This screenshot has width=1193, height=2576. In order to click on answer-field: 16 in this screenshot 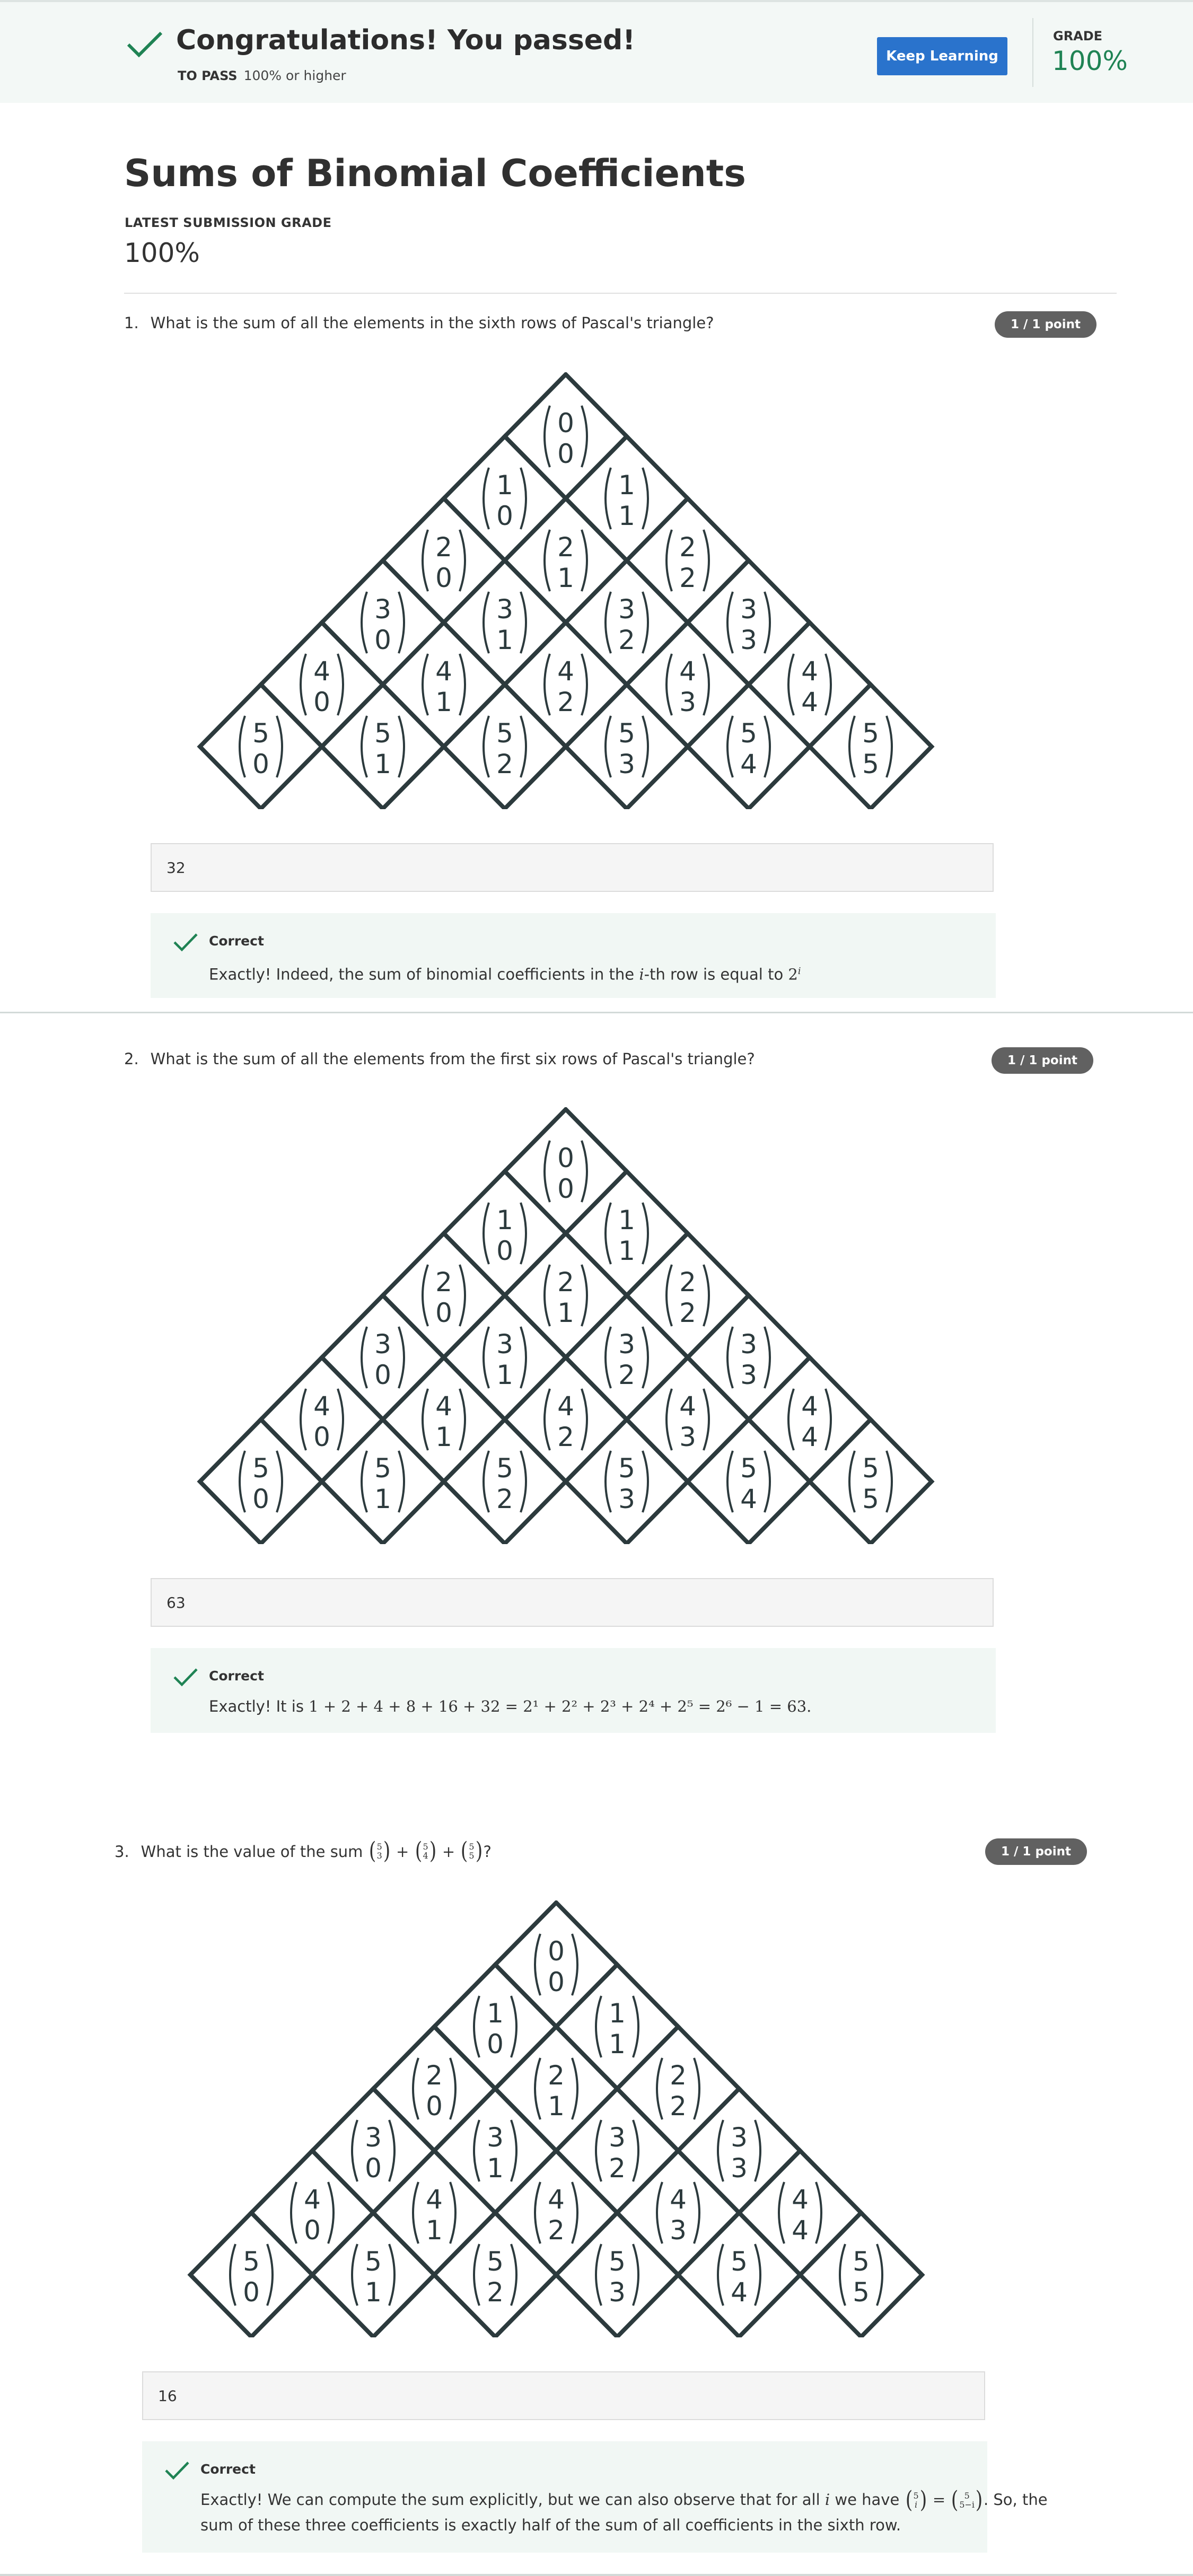, I will do `click(564, 2395)`.